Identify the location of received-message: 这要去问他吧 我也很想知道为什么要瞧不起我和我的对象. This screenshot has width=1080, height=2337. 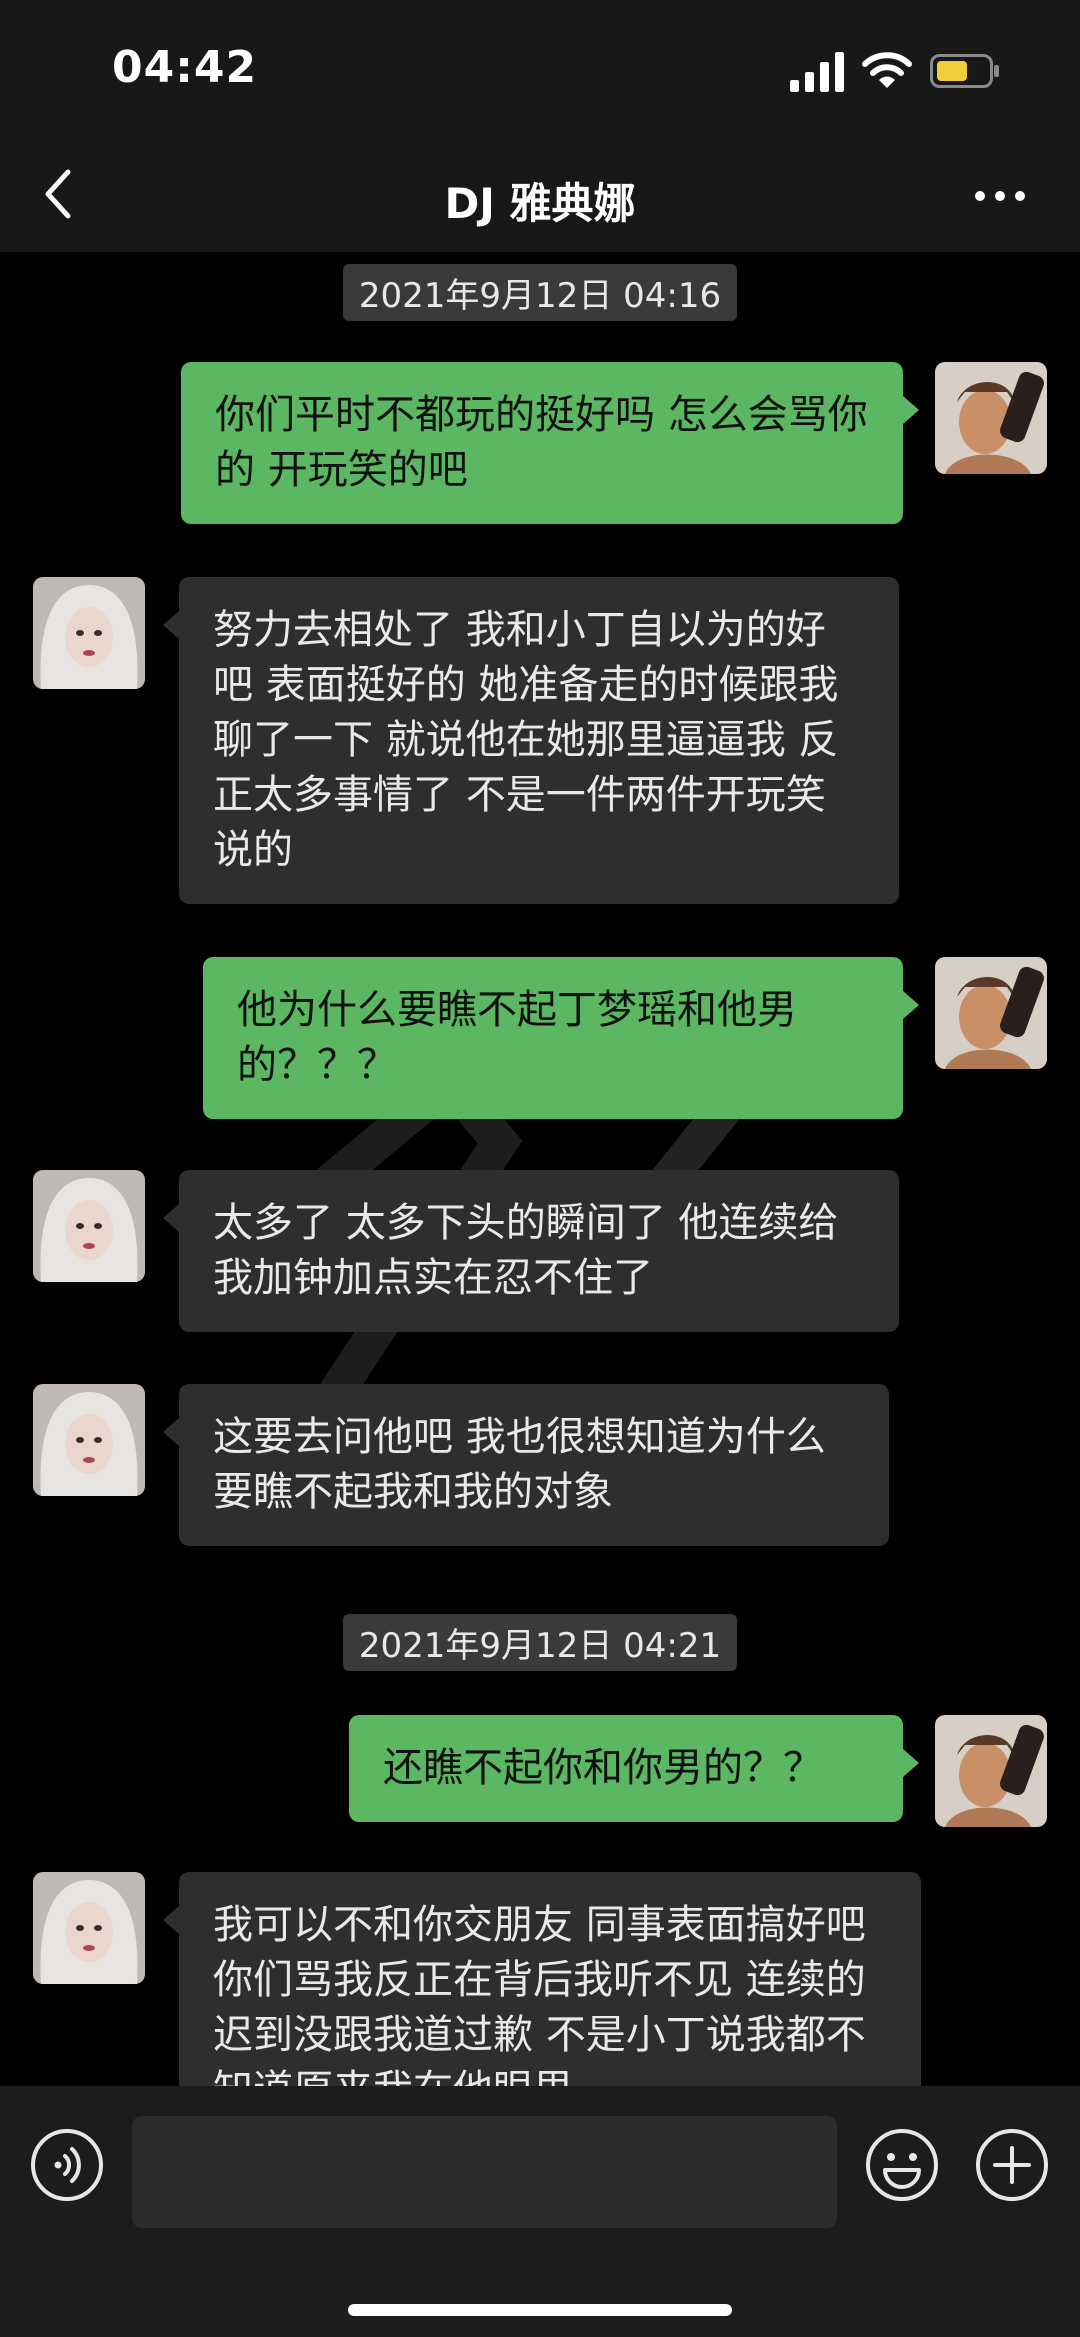
(526, 1465).